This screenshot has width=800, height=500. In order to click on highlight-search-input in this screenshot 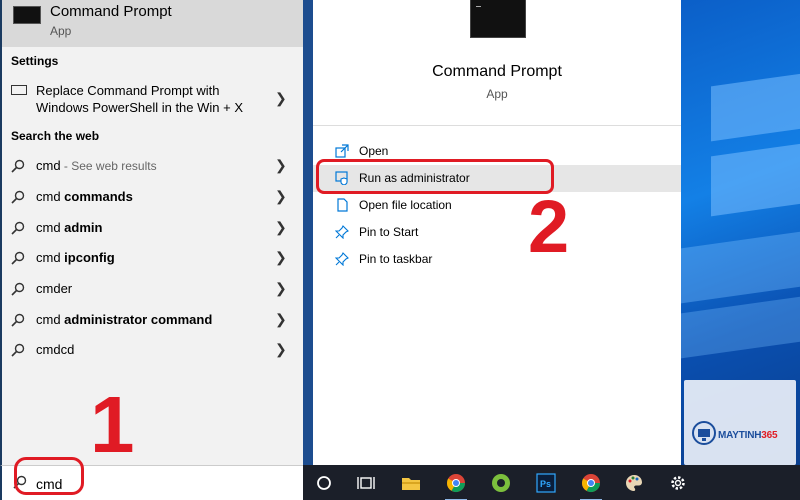, I will do `click(49, 476)`.